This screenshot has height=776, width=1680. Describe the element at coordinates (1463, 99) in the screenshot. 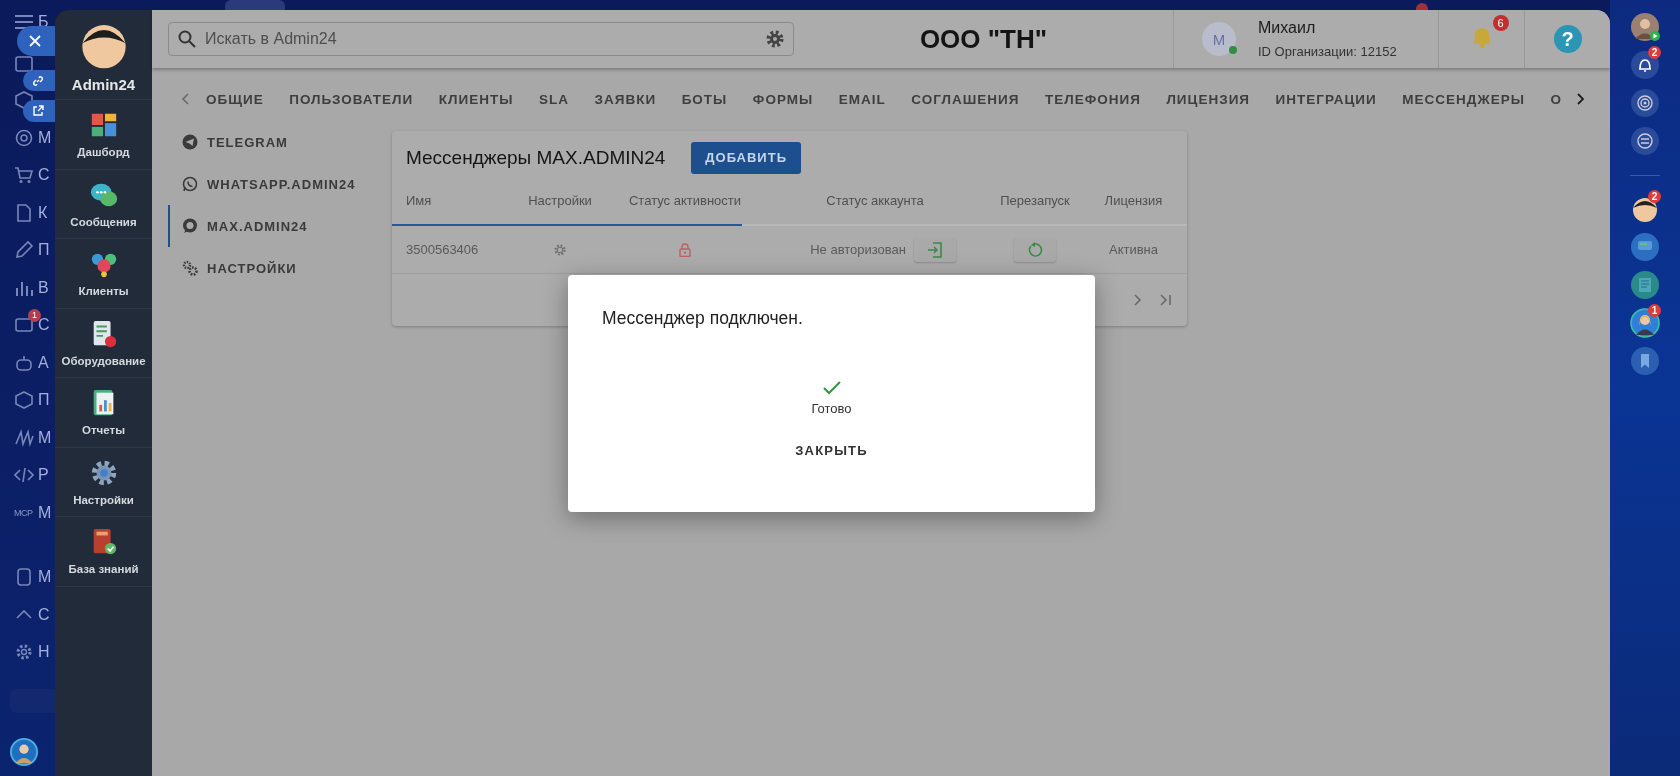

I see `tab: МЕССЕНДЖЕРЫ` at that location.